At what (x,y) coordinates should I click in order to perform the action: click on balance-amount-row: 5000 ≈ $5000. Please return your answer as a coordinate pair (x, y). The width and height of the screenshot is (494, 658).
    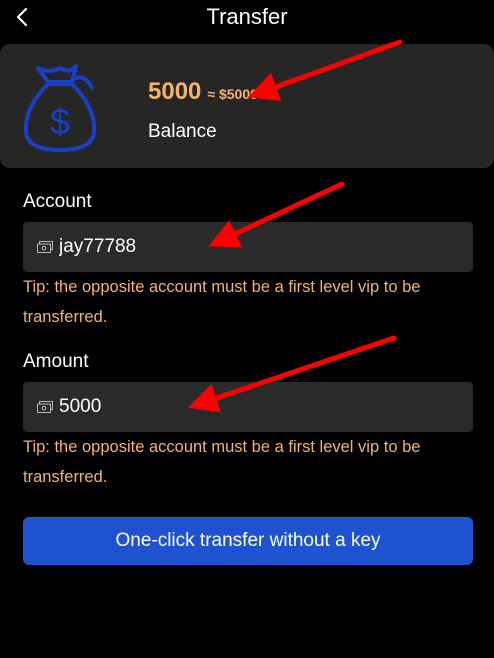
    Looking at the image, I should click on (203, 93).